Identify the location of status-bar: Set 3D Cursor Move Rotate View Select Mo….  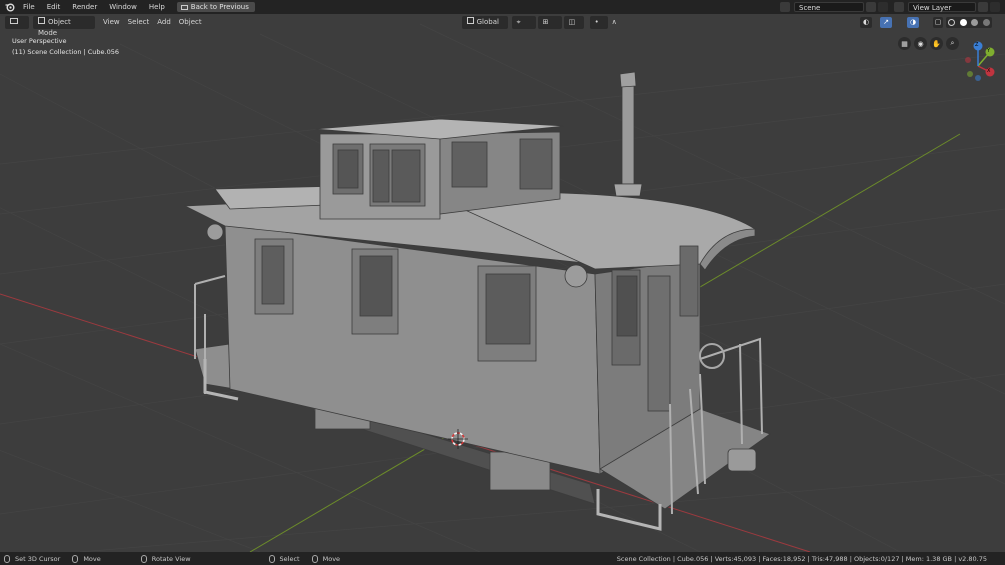
(502, 558).